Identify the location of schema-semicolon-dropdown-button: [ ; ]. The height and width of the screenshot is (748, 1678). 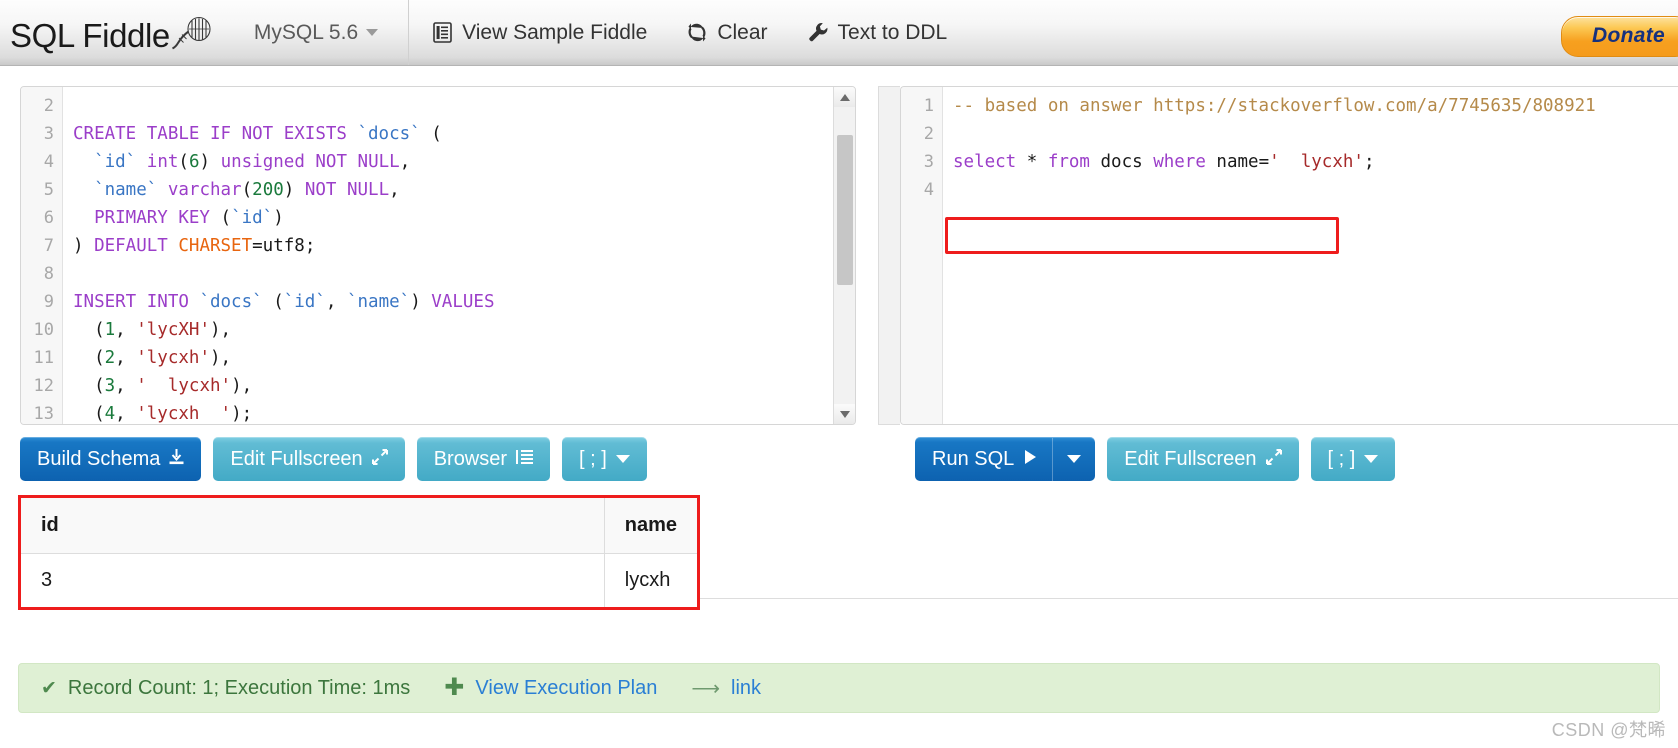
(604, 459).